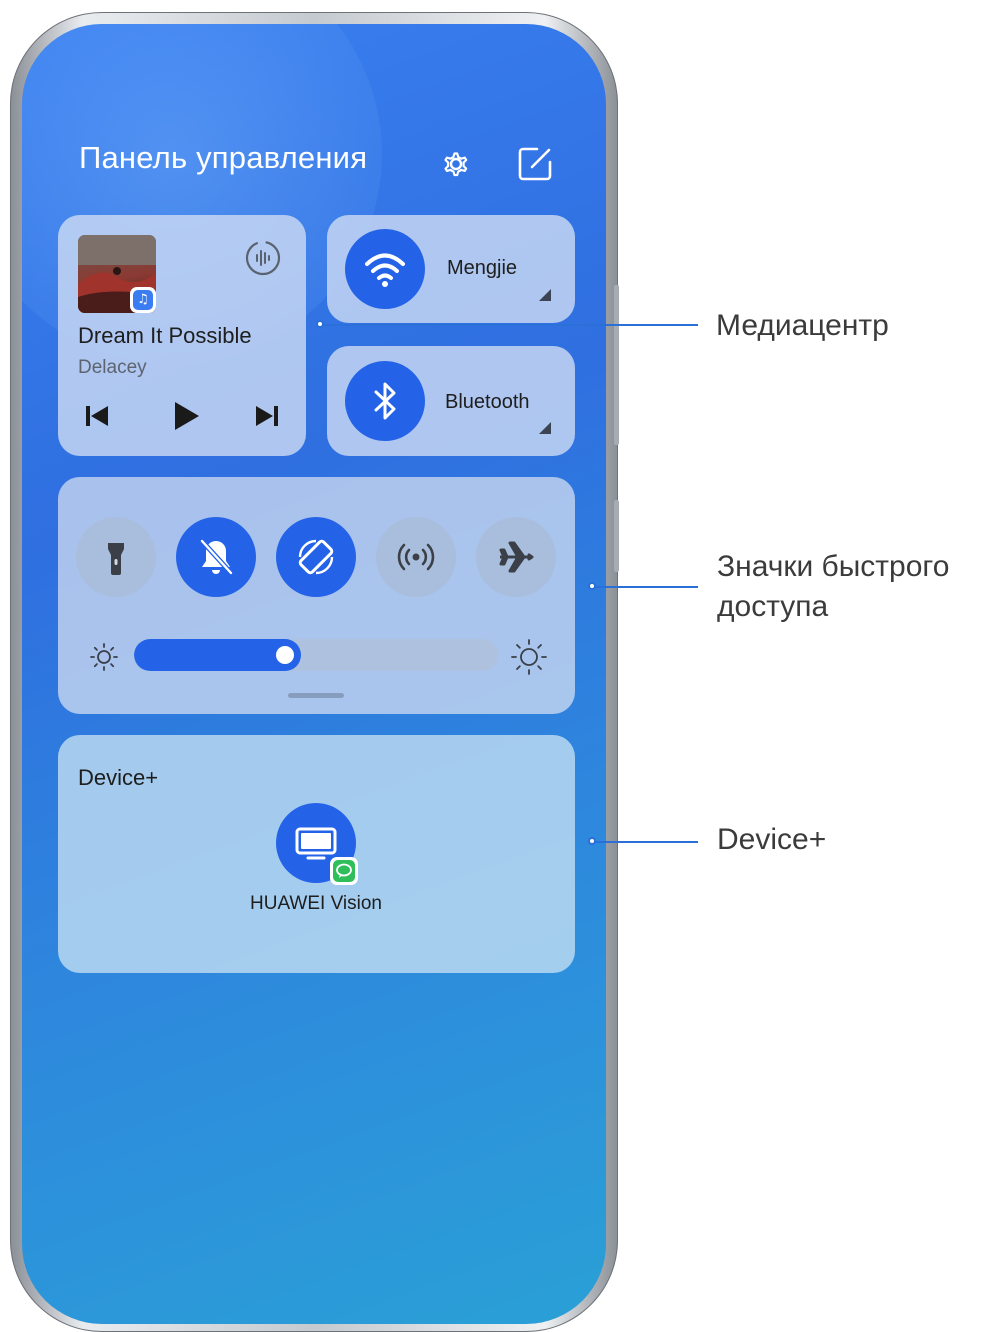  Describe the element at coordinates (316, 655) in the screenshot. I see `brightness-slider` at that location.